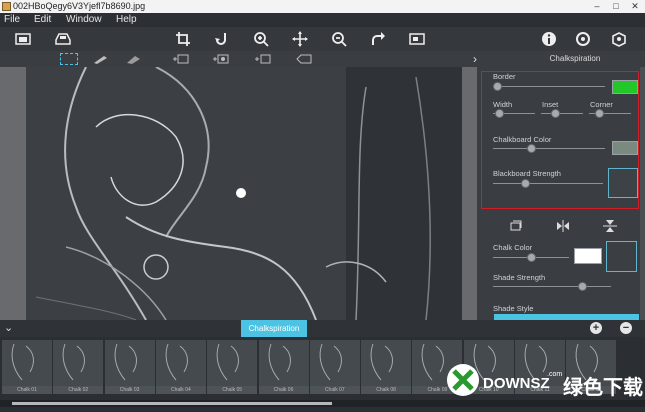 The height and width of the screenshot is (412, 645). Describe the element at coordinates (232, 390) in the screenshot. I see `preset-thumbnail-label: Chalk 05` at that location.